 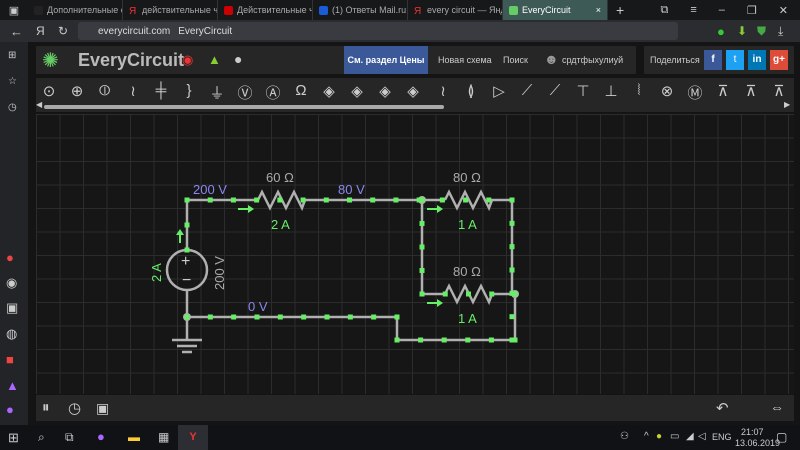 What do you see at coordinates (219, 273) in the screenshot?
I see `source-voltage: 200 V` at bounding box center [219, 273].